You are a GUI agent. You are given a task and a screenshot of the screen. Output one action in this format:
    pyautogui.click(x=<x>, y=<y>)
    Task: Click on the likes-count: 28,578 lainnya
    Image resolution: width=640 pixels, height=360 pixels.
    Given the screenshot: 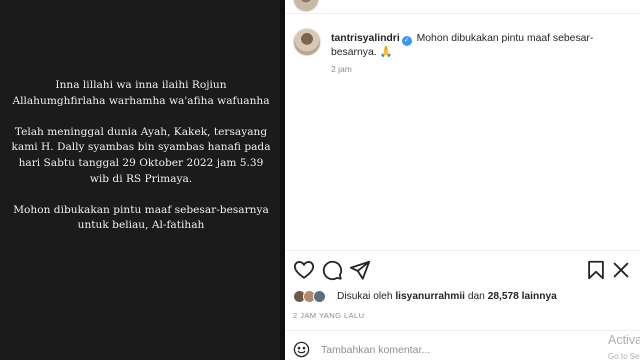 What is the action you would take?
    pyautogui.click(x=522, y=296)
    